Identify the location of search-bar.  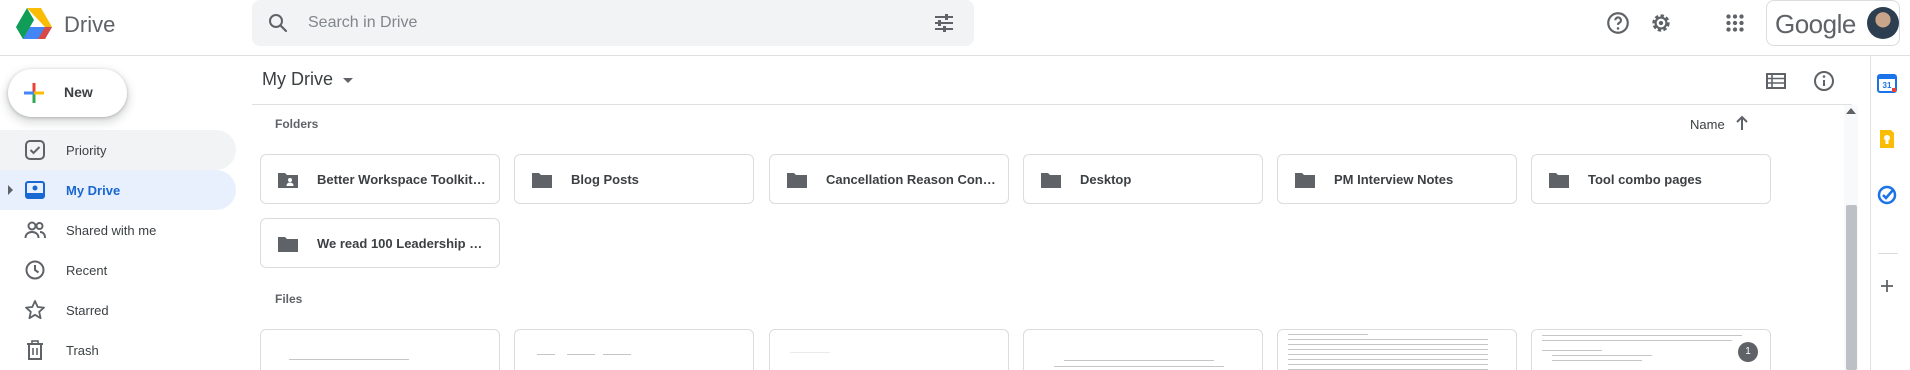
(613, 23).